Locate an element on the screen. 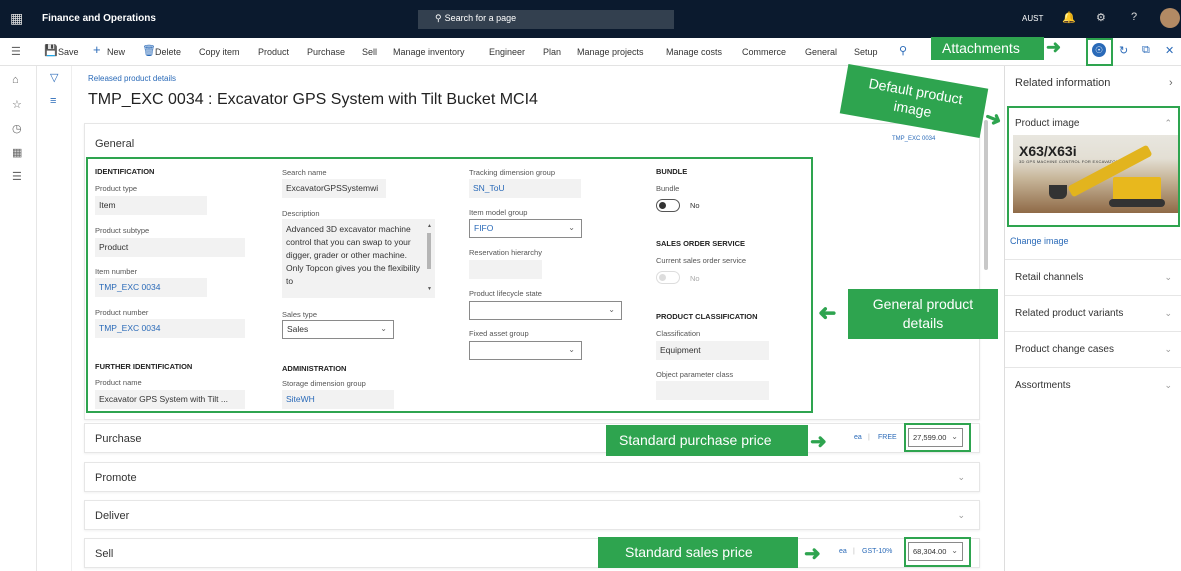 This screenshot has width=1181, height=571. navigation-menu-icon: ☰ is located at coordinates (16, 51).